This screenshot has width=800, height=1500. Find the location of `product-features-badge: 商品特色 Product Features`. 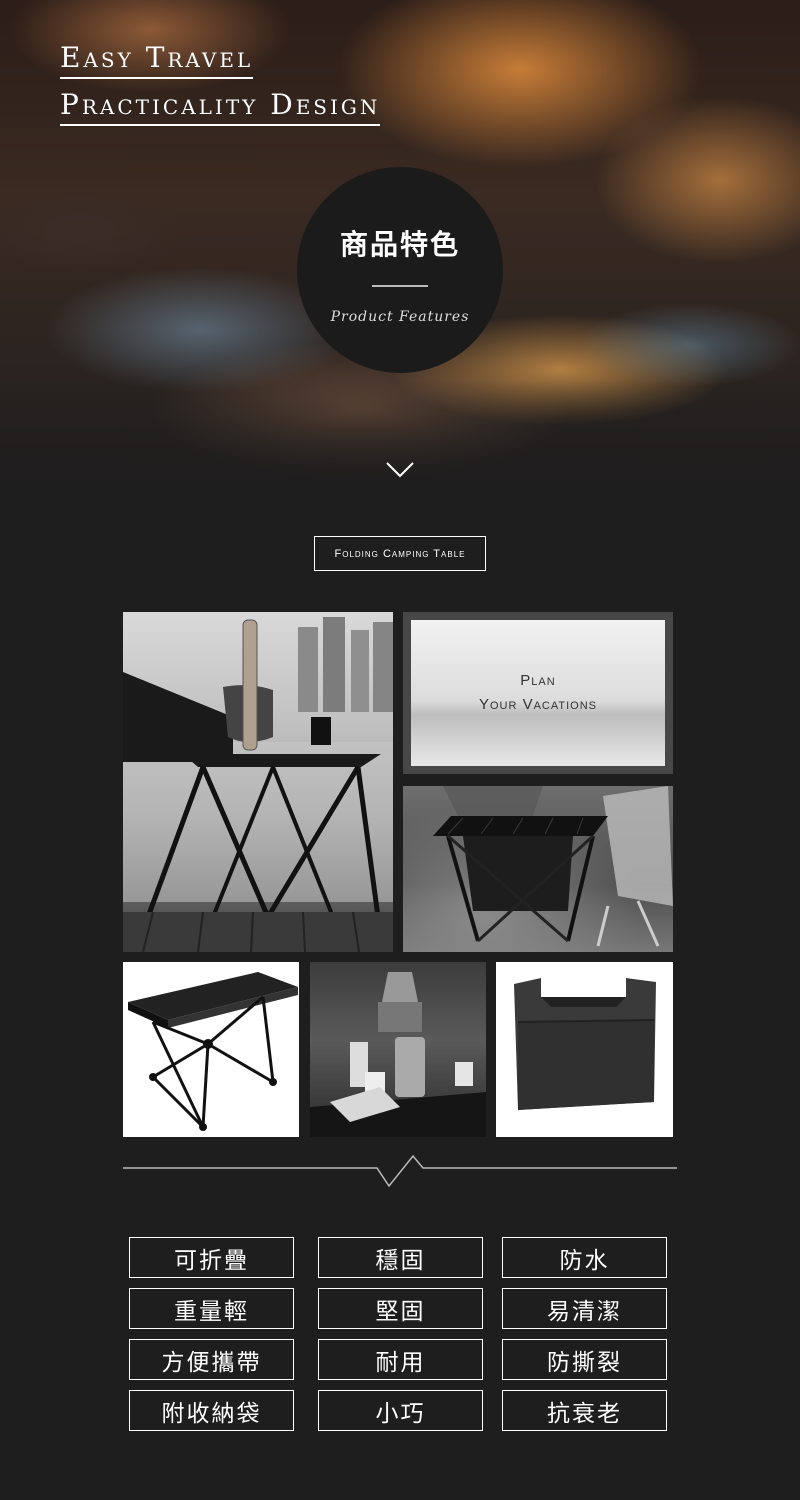

product-features-badge: 商品特色 Product Features is located at coordinates (400, 270).